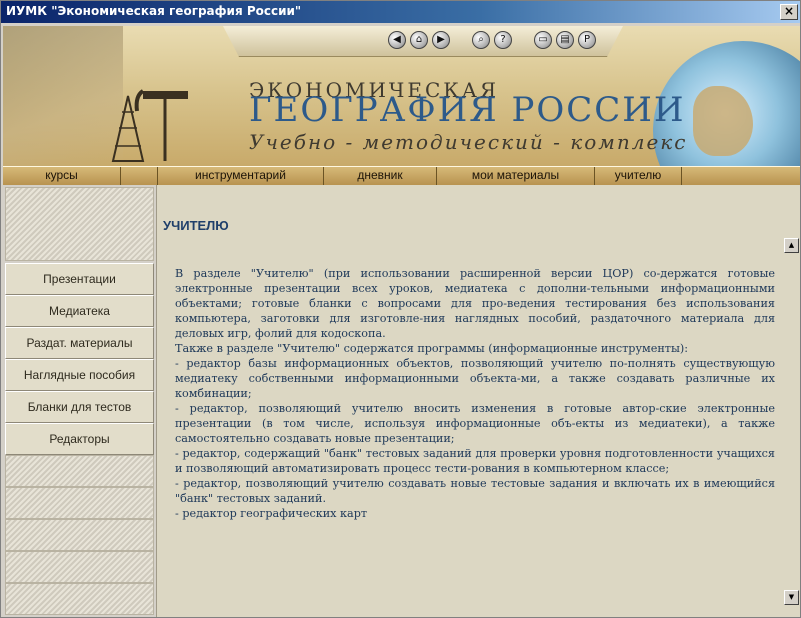 The image size is (801, 618). What do you see at coordinates (789, 12) in the screenshot?
I see `close-button: ×` at bounding box center [789, 12].